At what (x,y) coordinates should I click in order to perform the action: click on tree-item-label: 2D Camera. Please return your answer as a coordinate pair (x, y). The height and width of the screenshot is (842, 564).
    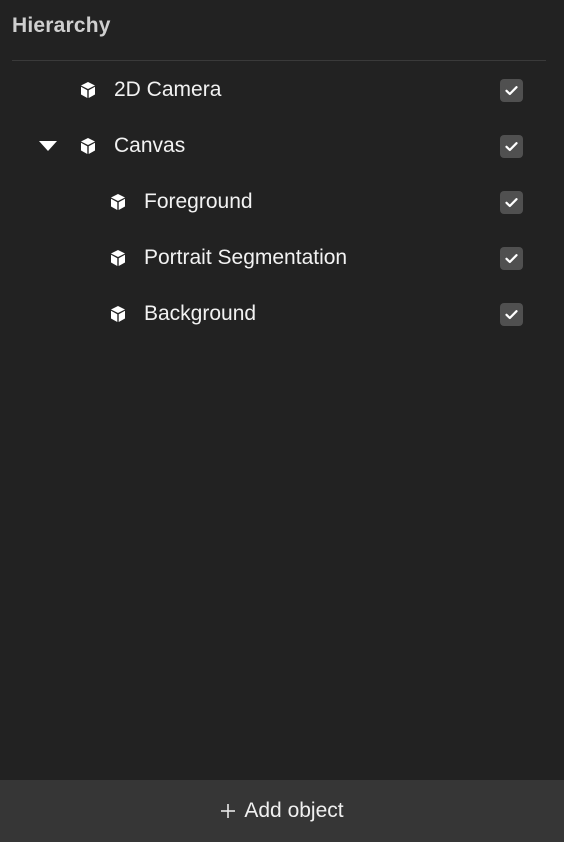
    Looking at the image, I should click on (168, 89).